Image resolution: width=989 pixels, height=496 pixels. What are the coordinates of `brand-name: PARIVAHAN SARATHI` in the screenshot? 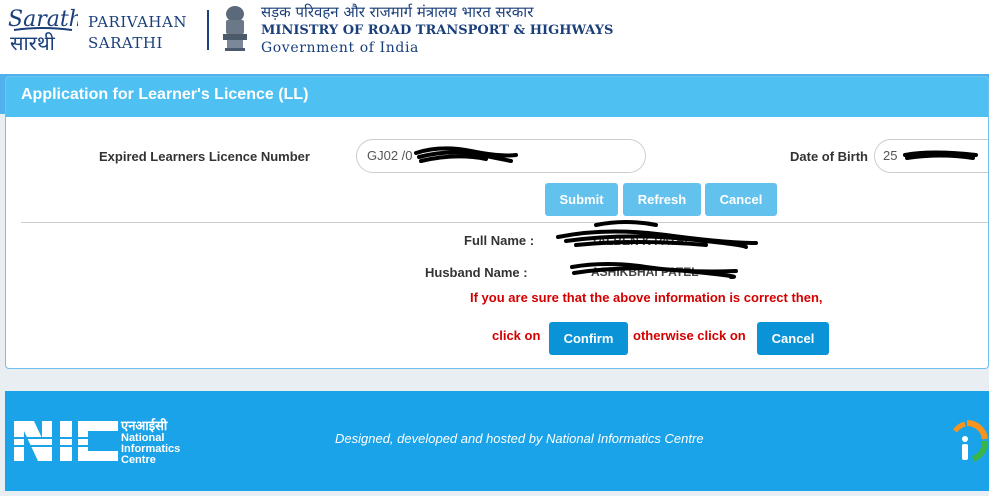 It's located at (137, 33).